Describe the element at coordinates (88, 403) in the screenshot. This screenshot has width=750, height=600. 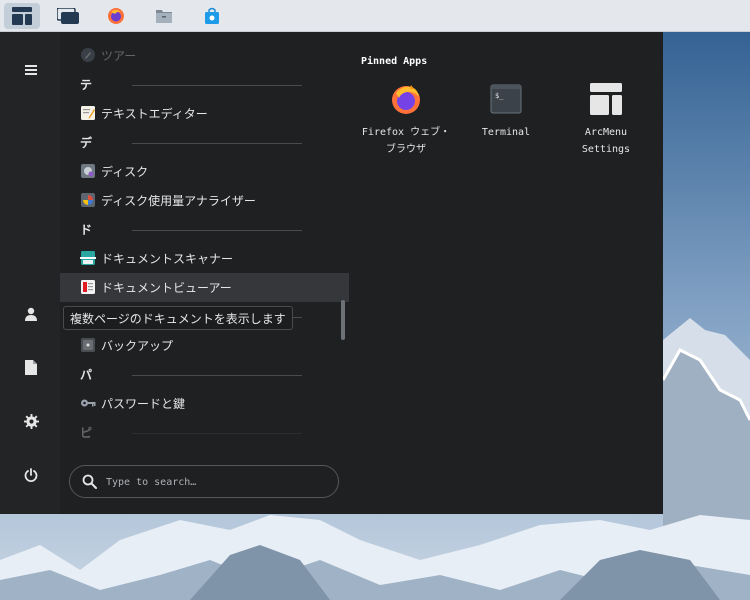
I see `key-icon` at that location.